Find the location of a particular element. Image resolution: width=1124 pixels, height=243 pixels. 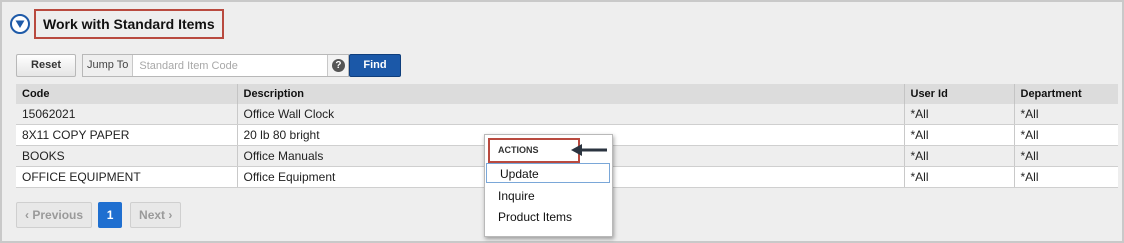

help-icon: ? is located at coordinates (338, 65).